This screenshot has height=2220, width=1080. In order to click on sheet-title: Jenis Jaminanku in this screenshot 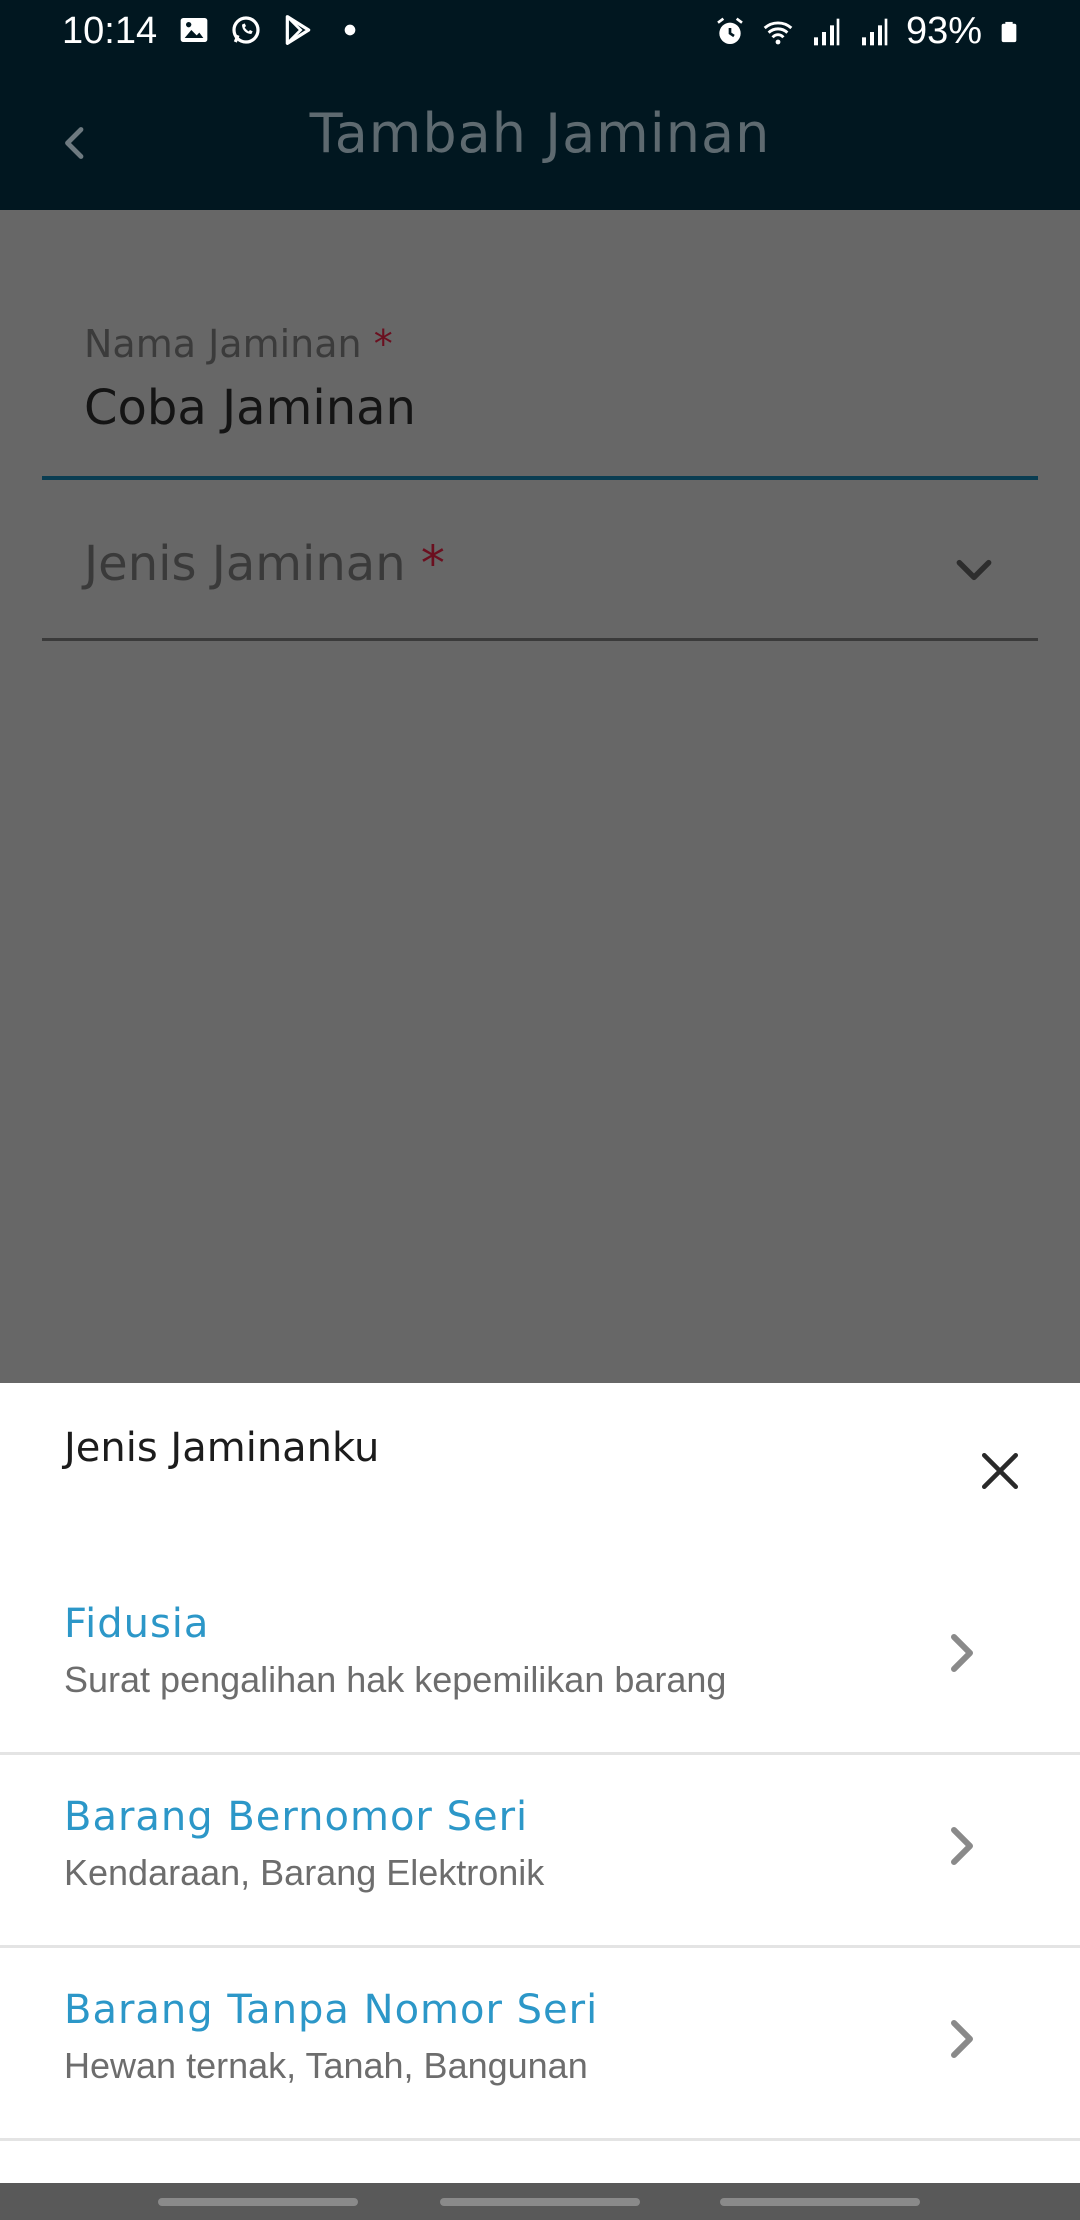, I will do `click(222, 1448)`.